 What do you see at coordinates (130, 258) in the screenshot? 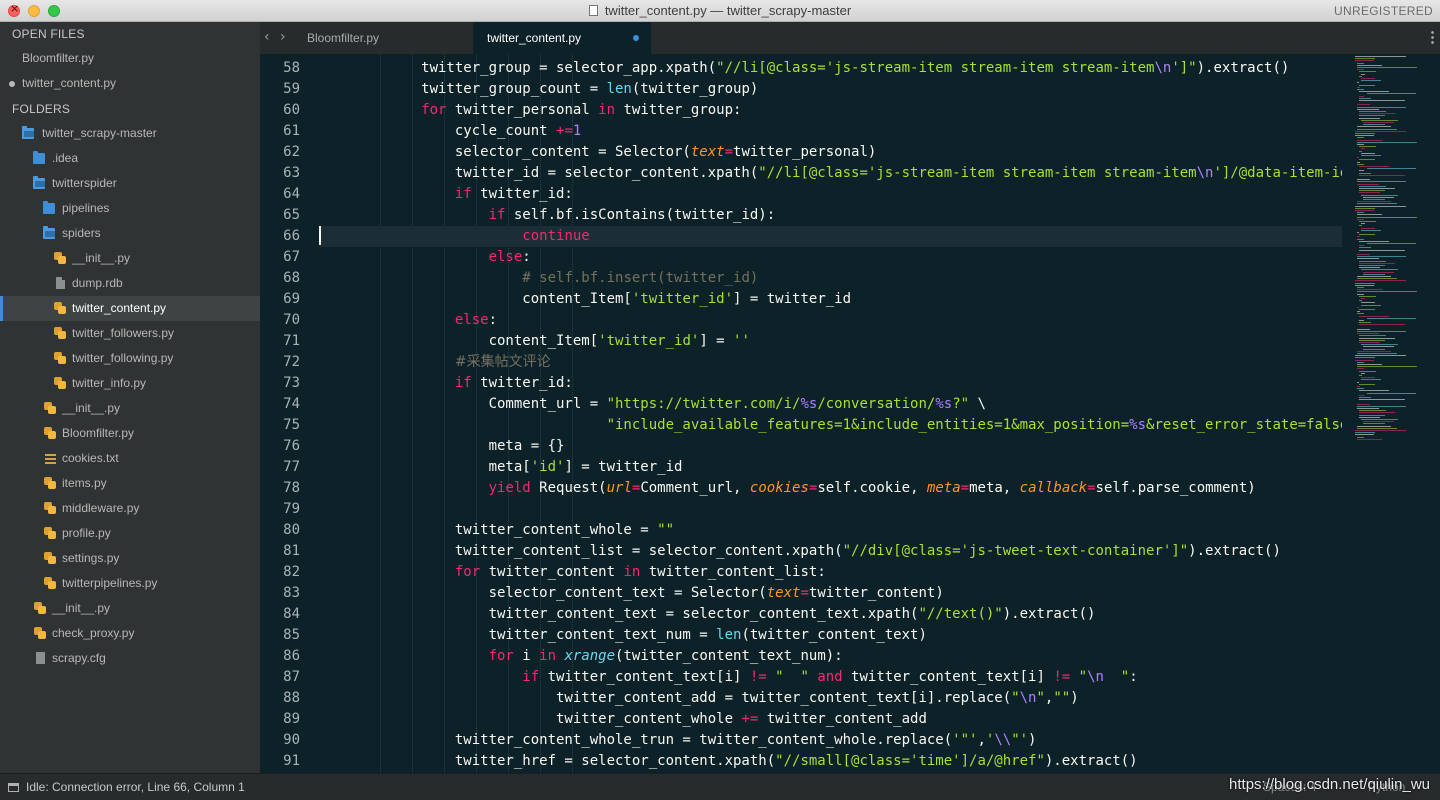
I see `tree-file-spiders-init: __init__.py` at bounding box center [130, 258].